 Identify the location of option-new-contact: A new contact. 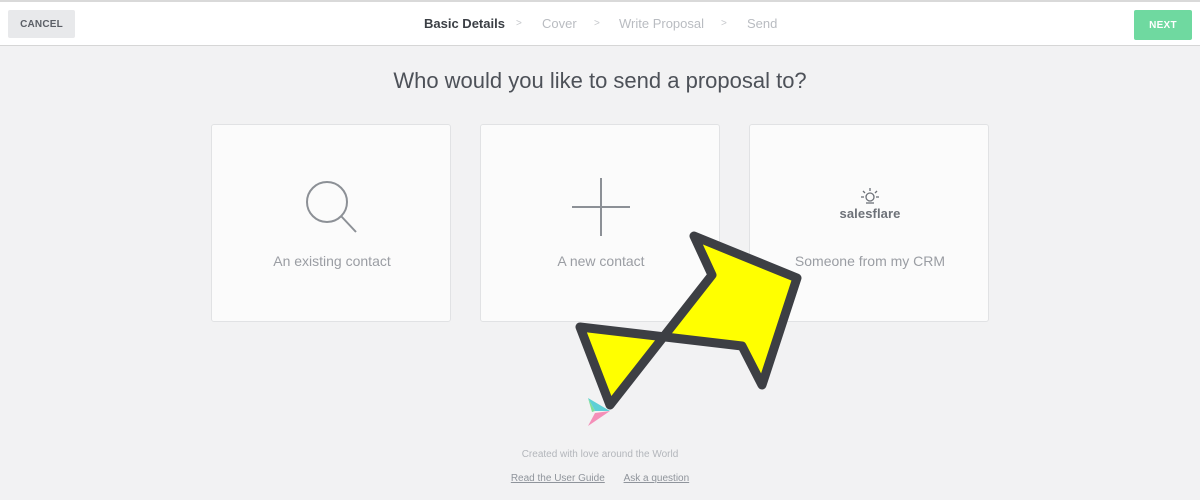
(600, 223).